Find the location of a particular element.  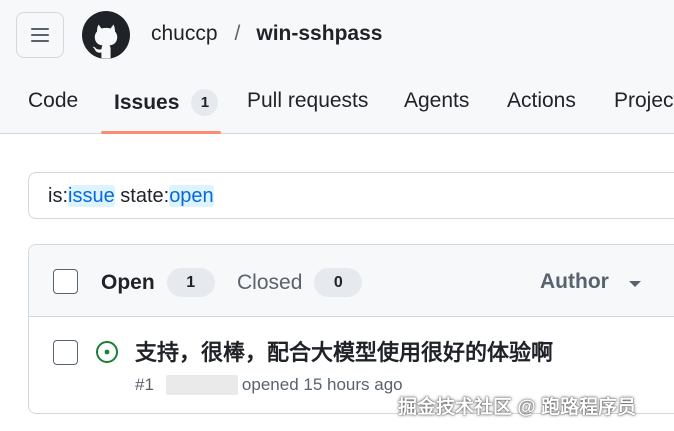

issue-opened-time: opened 15 hours ago is located at coordinates (322, 384).